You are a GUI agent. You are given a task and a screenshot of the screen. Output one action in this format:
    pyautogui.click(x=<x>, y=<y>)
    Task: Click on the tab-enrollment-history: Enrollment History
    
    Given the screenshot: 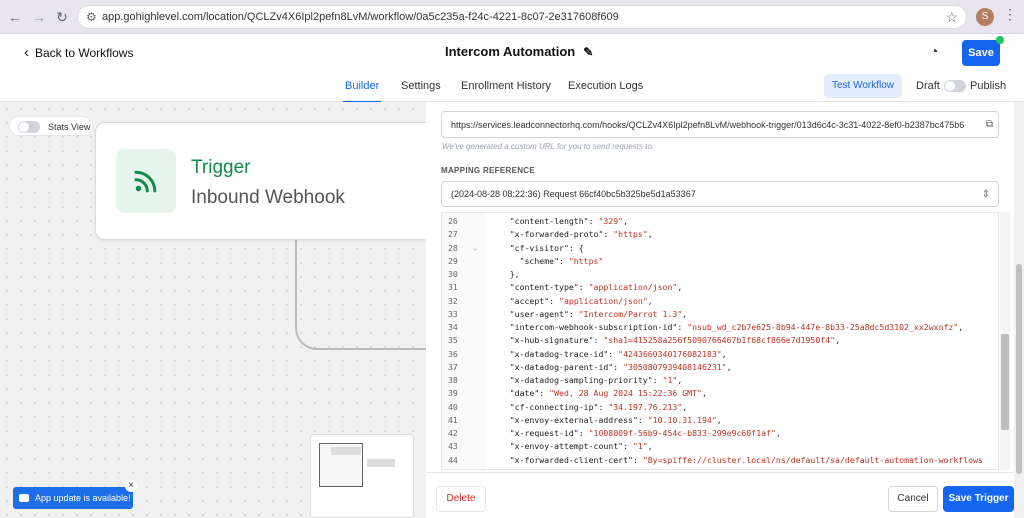 What is the action you would take?
    pyautogui.click(x=506, y=86)
    